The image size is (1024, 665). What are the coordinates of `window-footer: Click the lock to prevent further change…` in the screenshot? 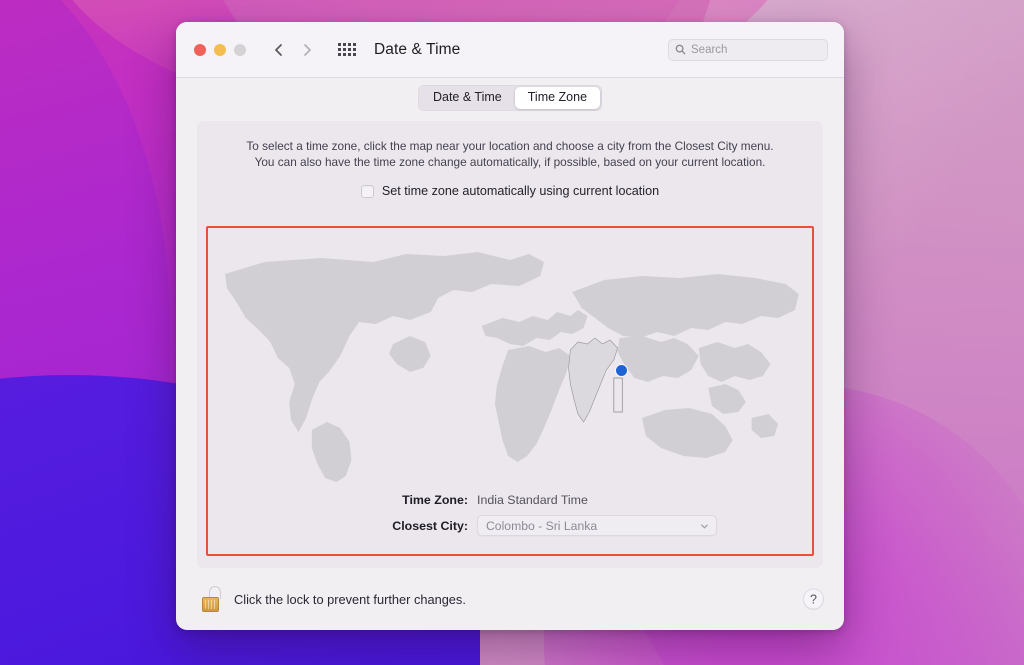 It's located at (510, 599).